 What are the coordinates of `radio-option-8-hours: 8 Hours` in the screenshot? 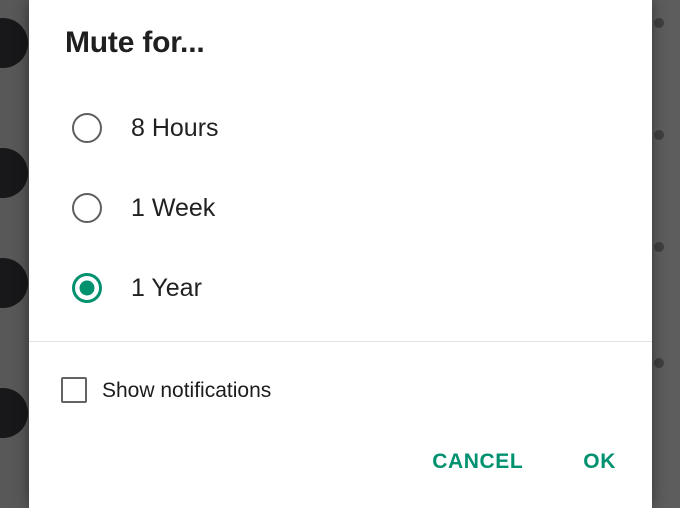 It's located at (340, 128).